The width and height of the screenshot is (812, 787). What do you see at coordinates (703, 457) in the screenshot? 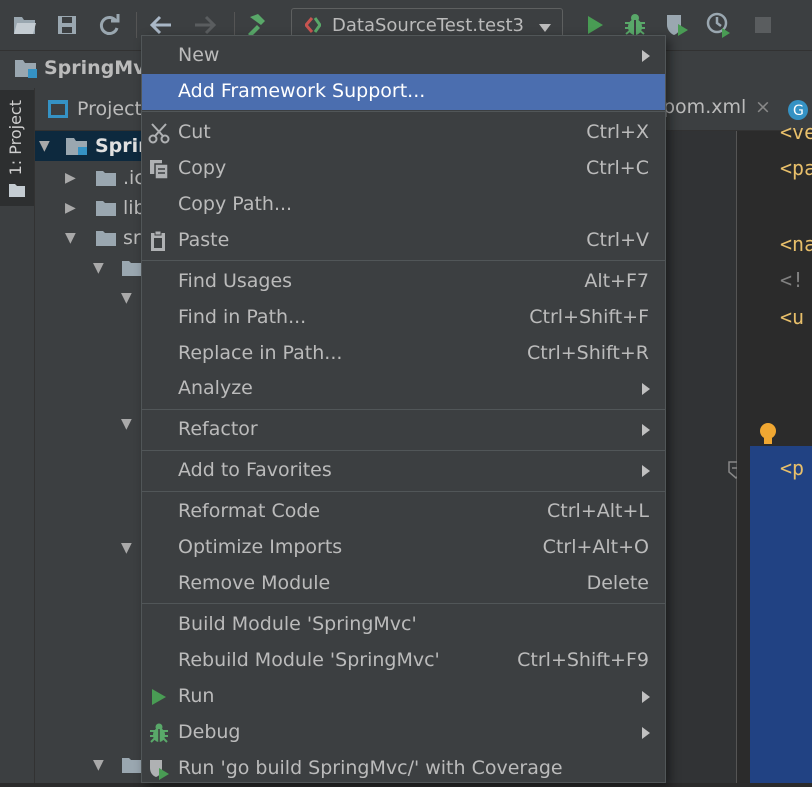
I see `editor-gutter` at bounding box center [703, 457].